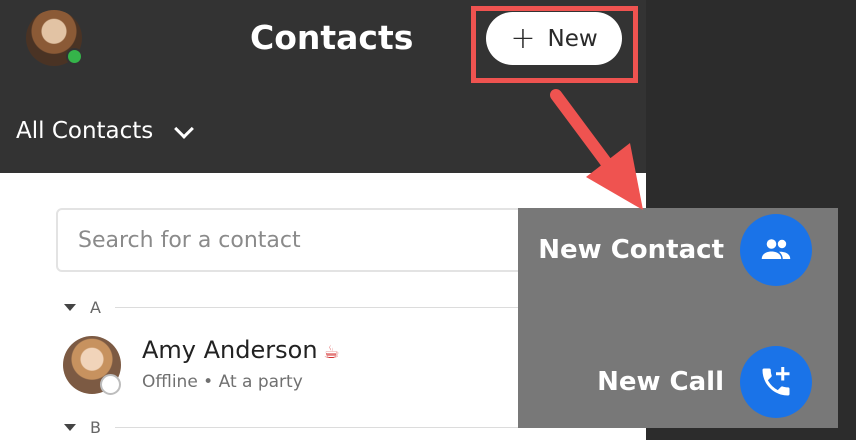  What do you see at coordinates (306, 240) in the screenshot?
I see `search-input` at bounding box center [306, 240].